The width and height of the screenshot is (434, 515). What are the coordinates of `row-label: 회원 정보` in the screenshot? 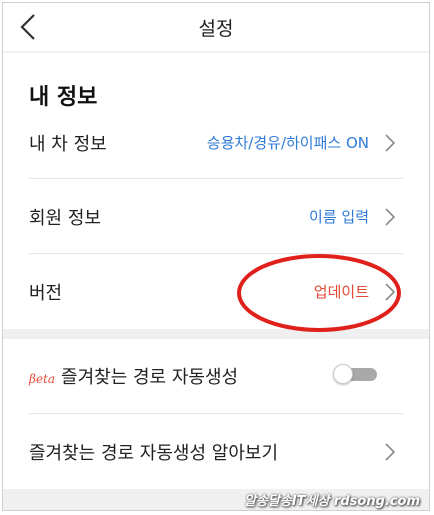 It's located at (65, 218).